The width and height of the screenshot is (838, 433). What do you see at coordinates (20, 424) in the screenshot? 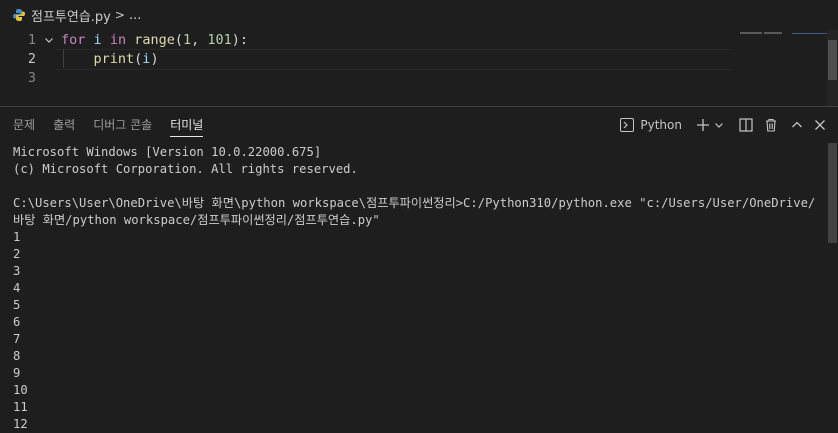
I see `terminal-line: 12` at bounding box center [20, 424].